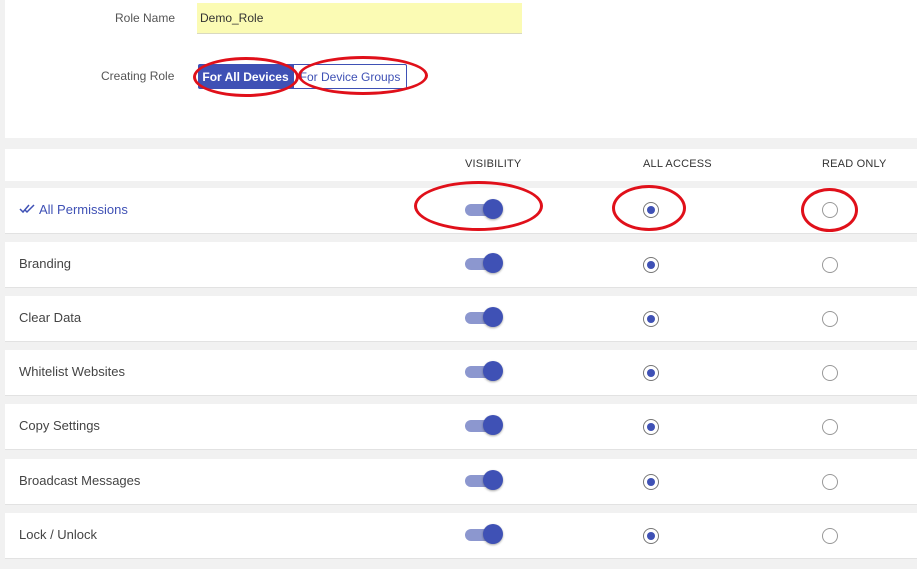  Describe the element at coordinates (59, 425) in the screenshot. I see `permission-label: Copy Settings` at that location.